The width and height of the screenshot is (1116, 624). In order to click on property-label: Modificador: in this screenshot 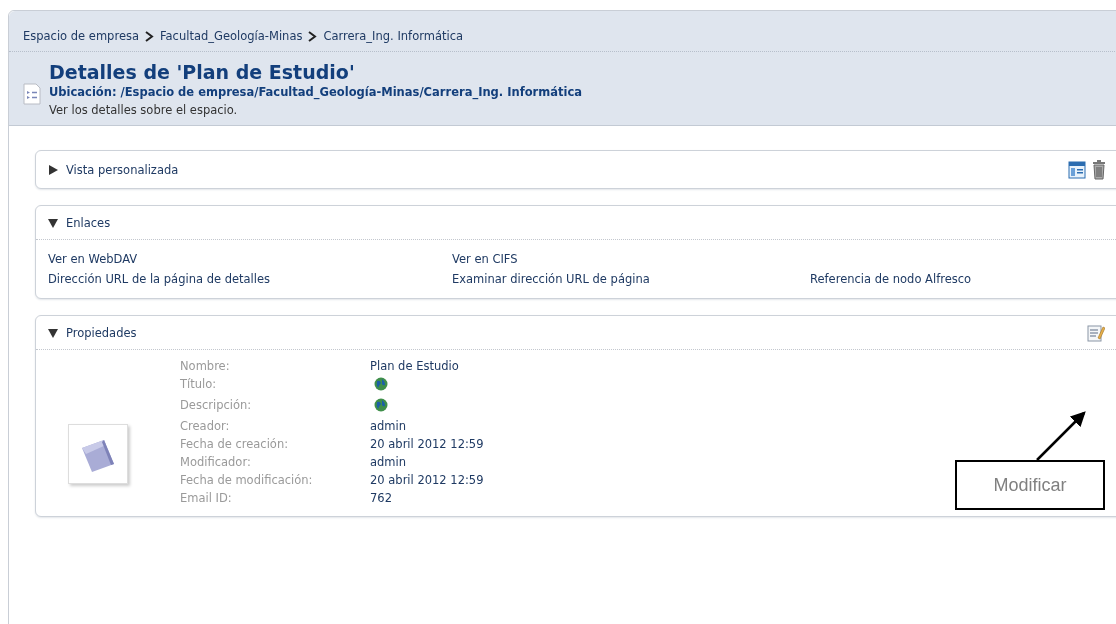, I will do `click(216, 462)`.